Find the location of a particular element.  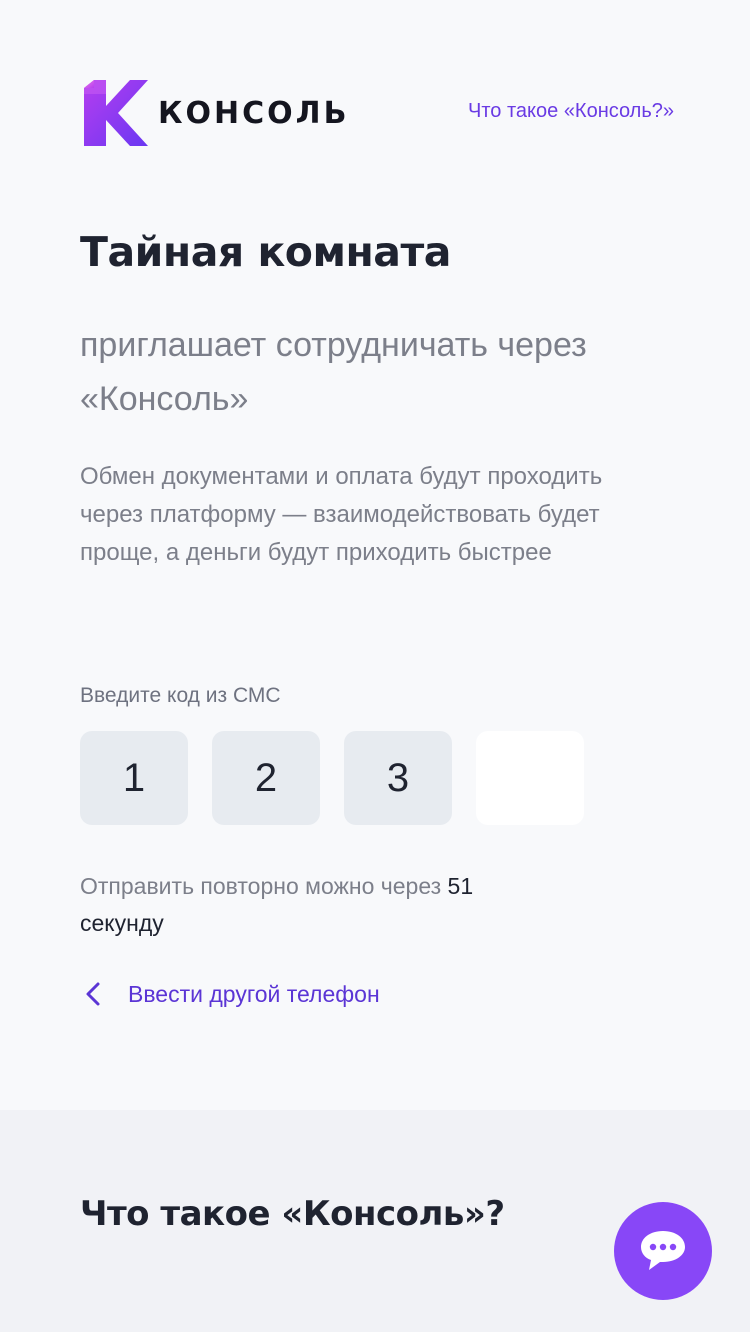

sms-code-inputs: 1 2 3 is located at coordinates (332, 778).